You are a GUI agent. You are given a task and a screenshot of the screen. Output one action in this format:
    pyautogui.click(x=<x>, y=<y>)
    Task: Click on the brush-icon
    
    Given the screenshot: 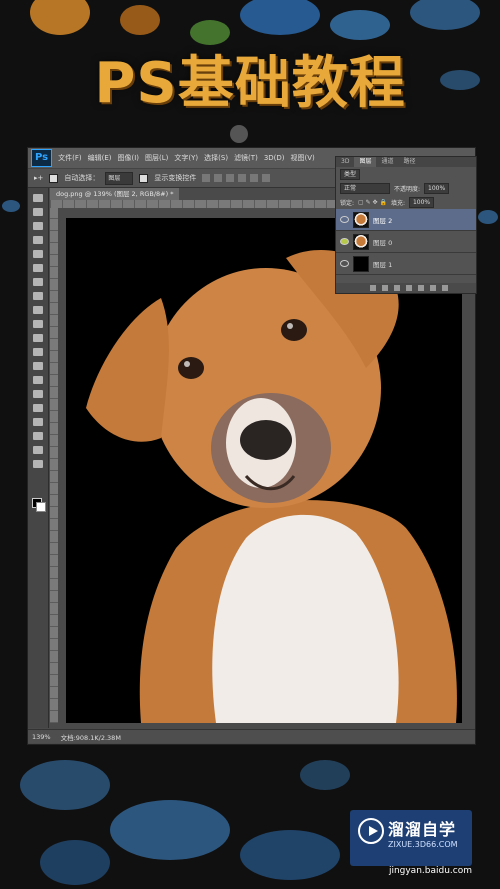 What is the action you would take?
    pyautogui.click(x=38, y=296)
    